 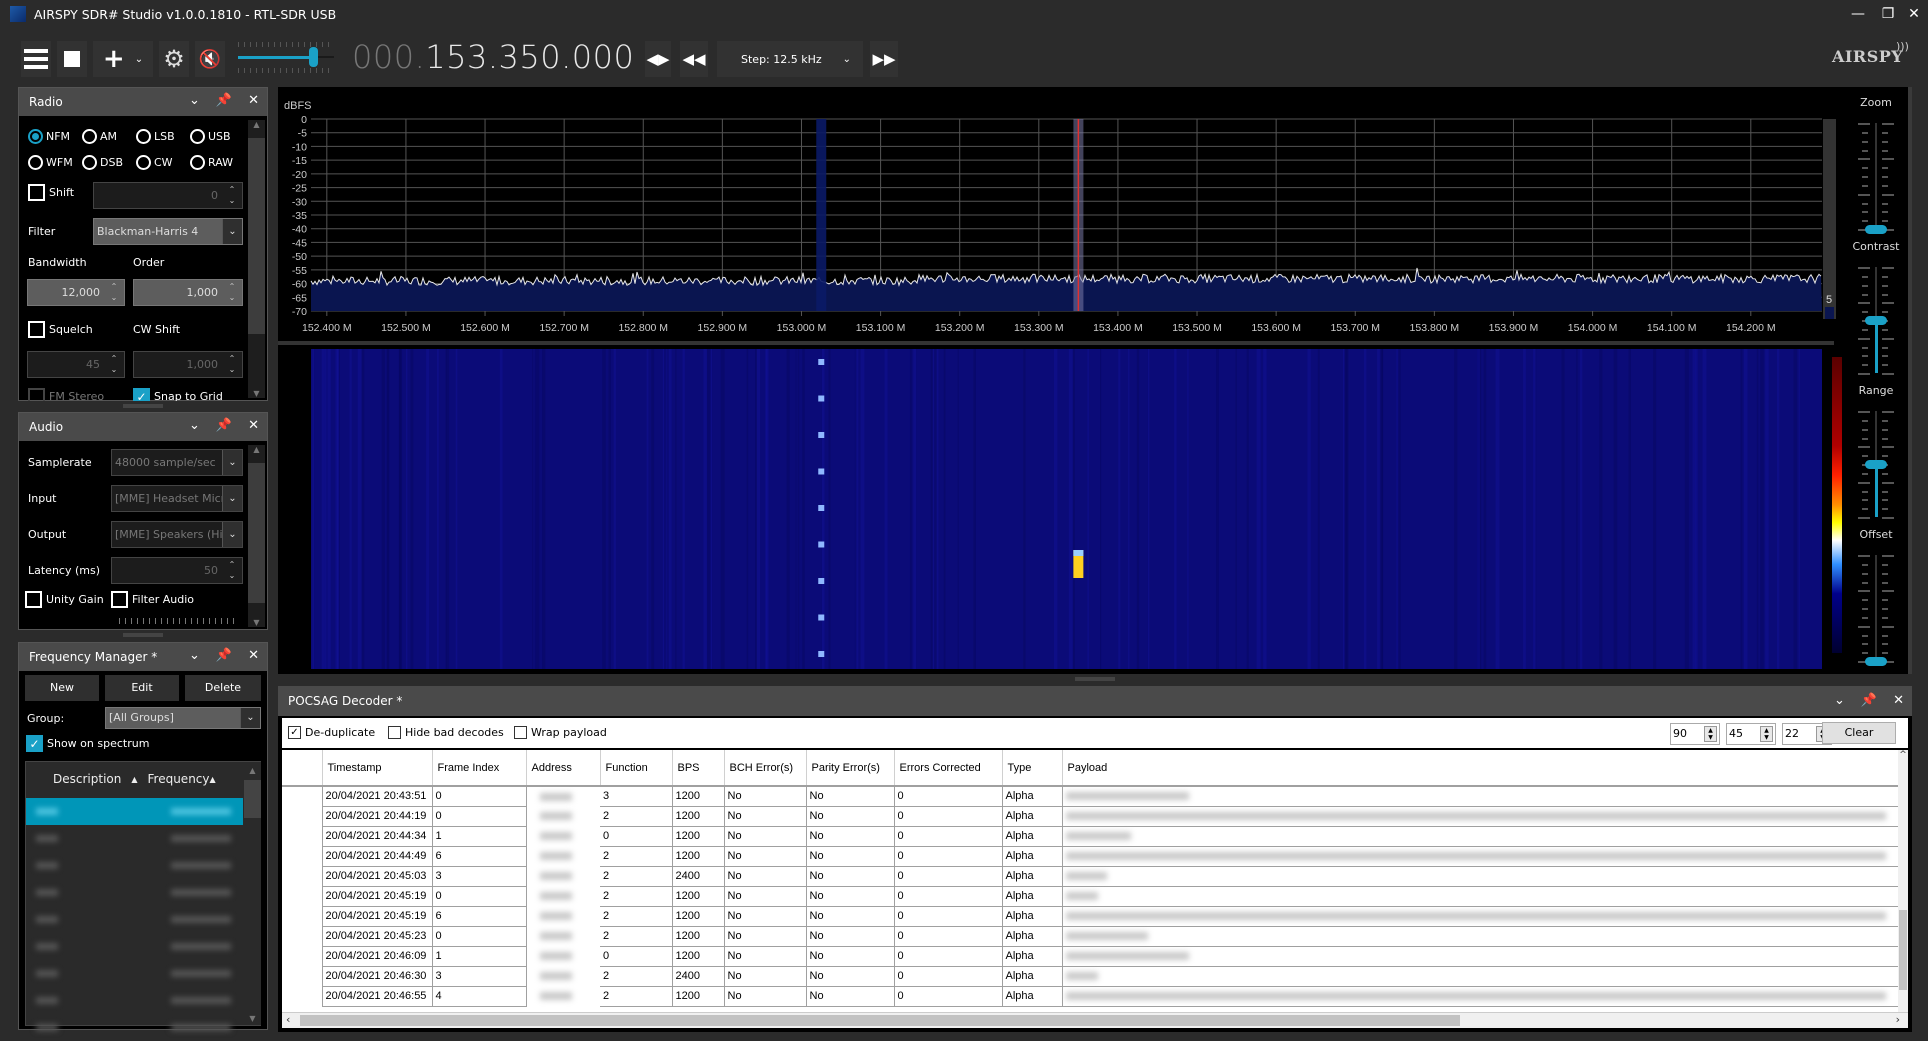 What do you see at coordinates (60, 329) in the screenshot?
I see `squelch-checkbox: Squelch` at bounding box center [60, 329].